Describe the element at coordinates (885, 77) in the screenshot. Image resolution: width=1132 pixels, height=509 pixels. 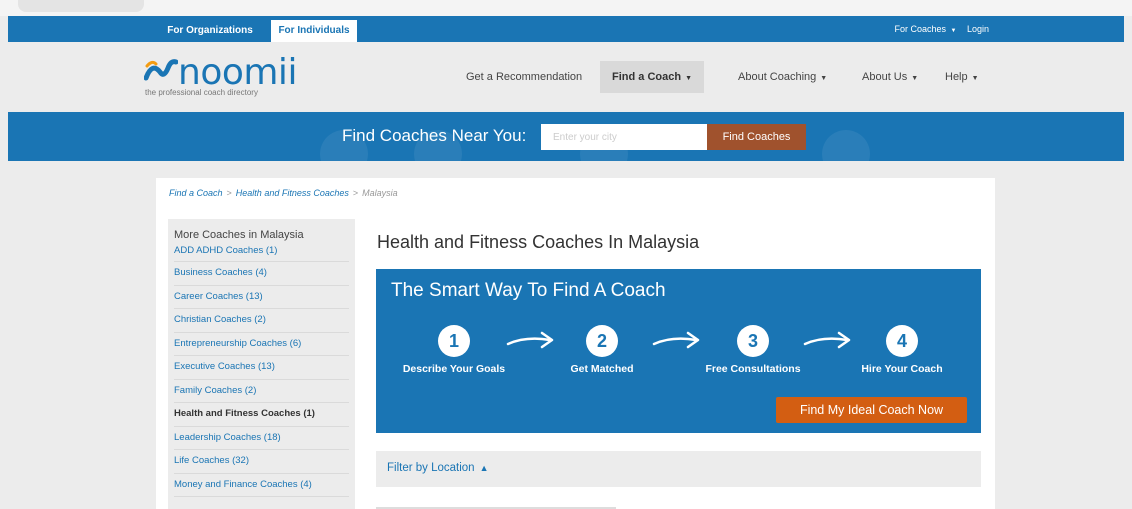
I see `nav-about-us-label: About Us` at that location.